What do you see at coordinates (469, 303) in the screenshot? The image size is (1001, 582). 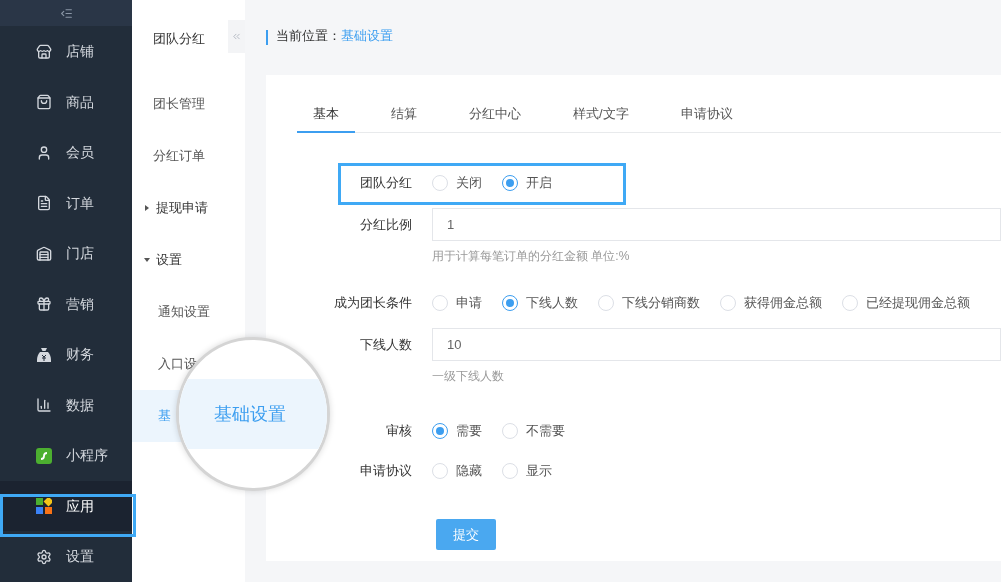 I see `radio-label: 申请` at bounding box center [469, 303].